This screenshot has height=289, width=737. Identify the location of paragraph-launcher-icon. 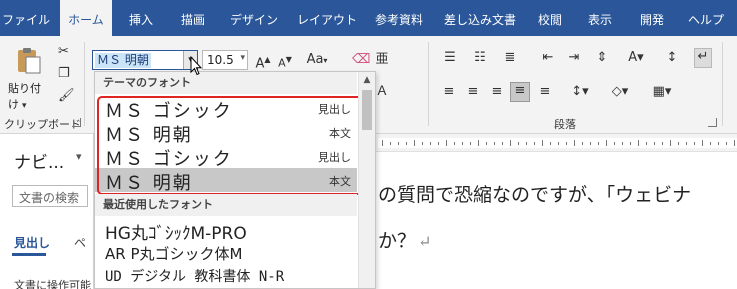
(712, 122).